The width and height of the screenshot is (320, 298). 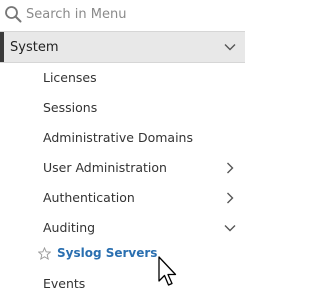 What do you see at coordinates (44, 253) in the screenshot?
I see `star-icon` at bounding box center [44, 253].